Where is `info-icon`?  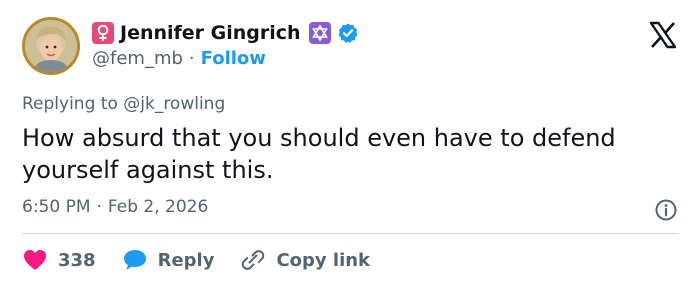 info-icon is located at coordinates (666, 210).